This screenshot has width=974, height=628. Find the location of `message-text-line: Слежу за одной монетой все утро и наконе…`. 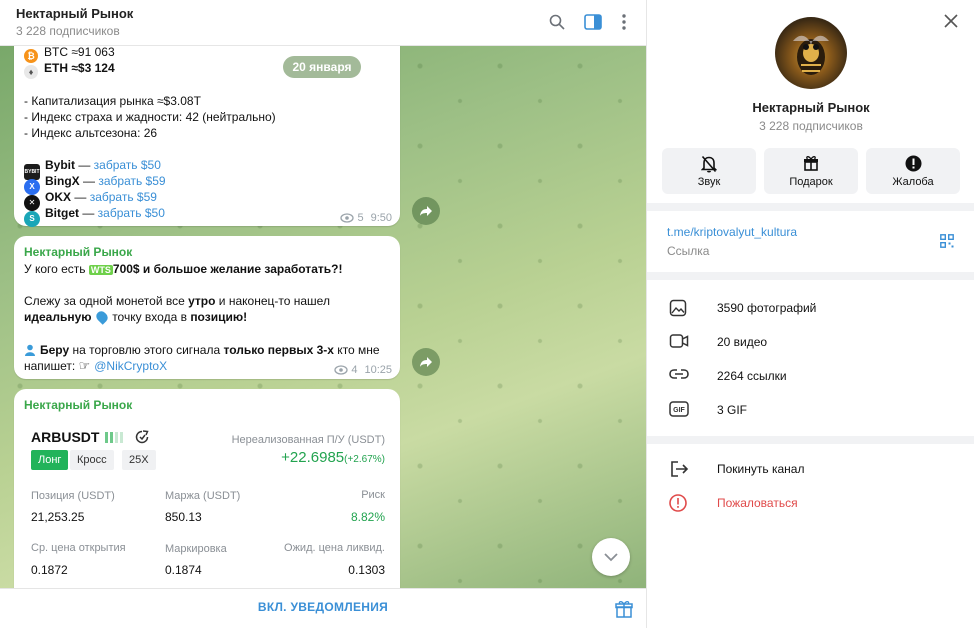

message-text-line: Слежу за одной монетой все утро и наконе… is located at coordinates (177, 301).